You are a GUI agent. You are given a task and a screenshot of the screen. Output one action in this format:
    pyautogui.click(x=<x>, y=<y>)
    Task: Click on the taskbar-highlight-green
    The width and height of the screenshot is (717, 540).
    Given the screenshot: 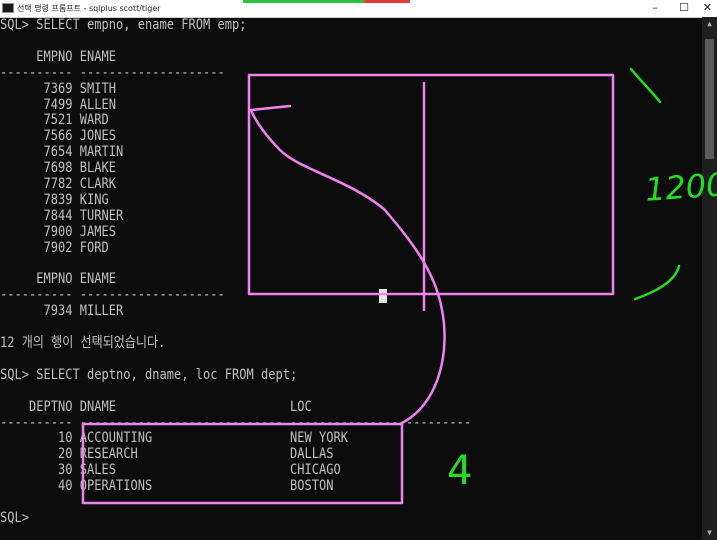 What is the action you would take?
    pyautogui.click(x=303, y=1)
    